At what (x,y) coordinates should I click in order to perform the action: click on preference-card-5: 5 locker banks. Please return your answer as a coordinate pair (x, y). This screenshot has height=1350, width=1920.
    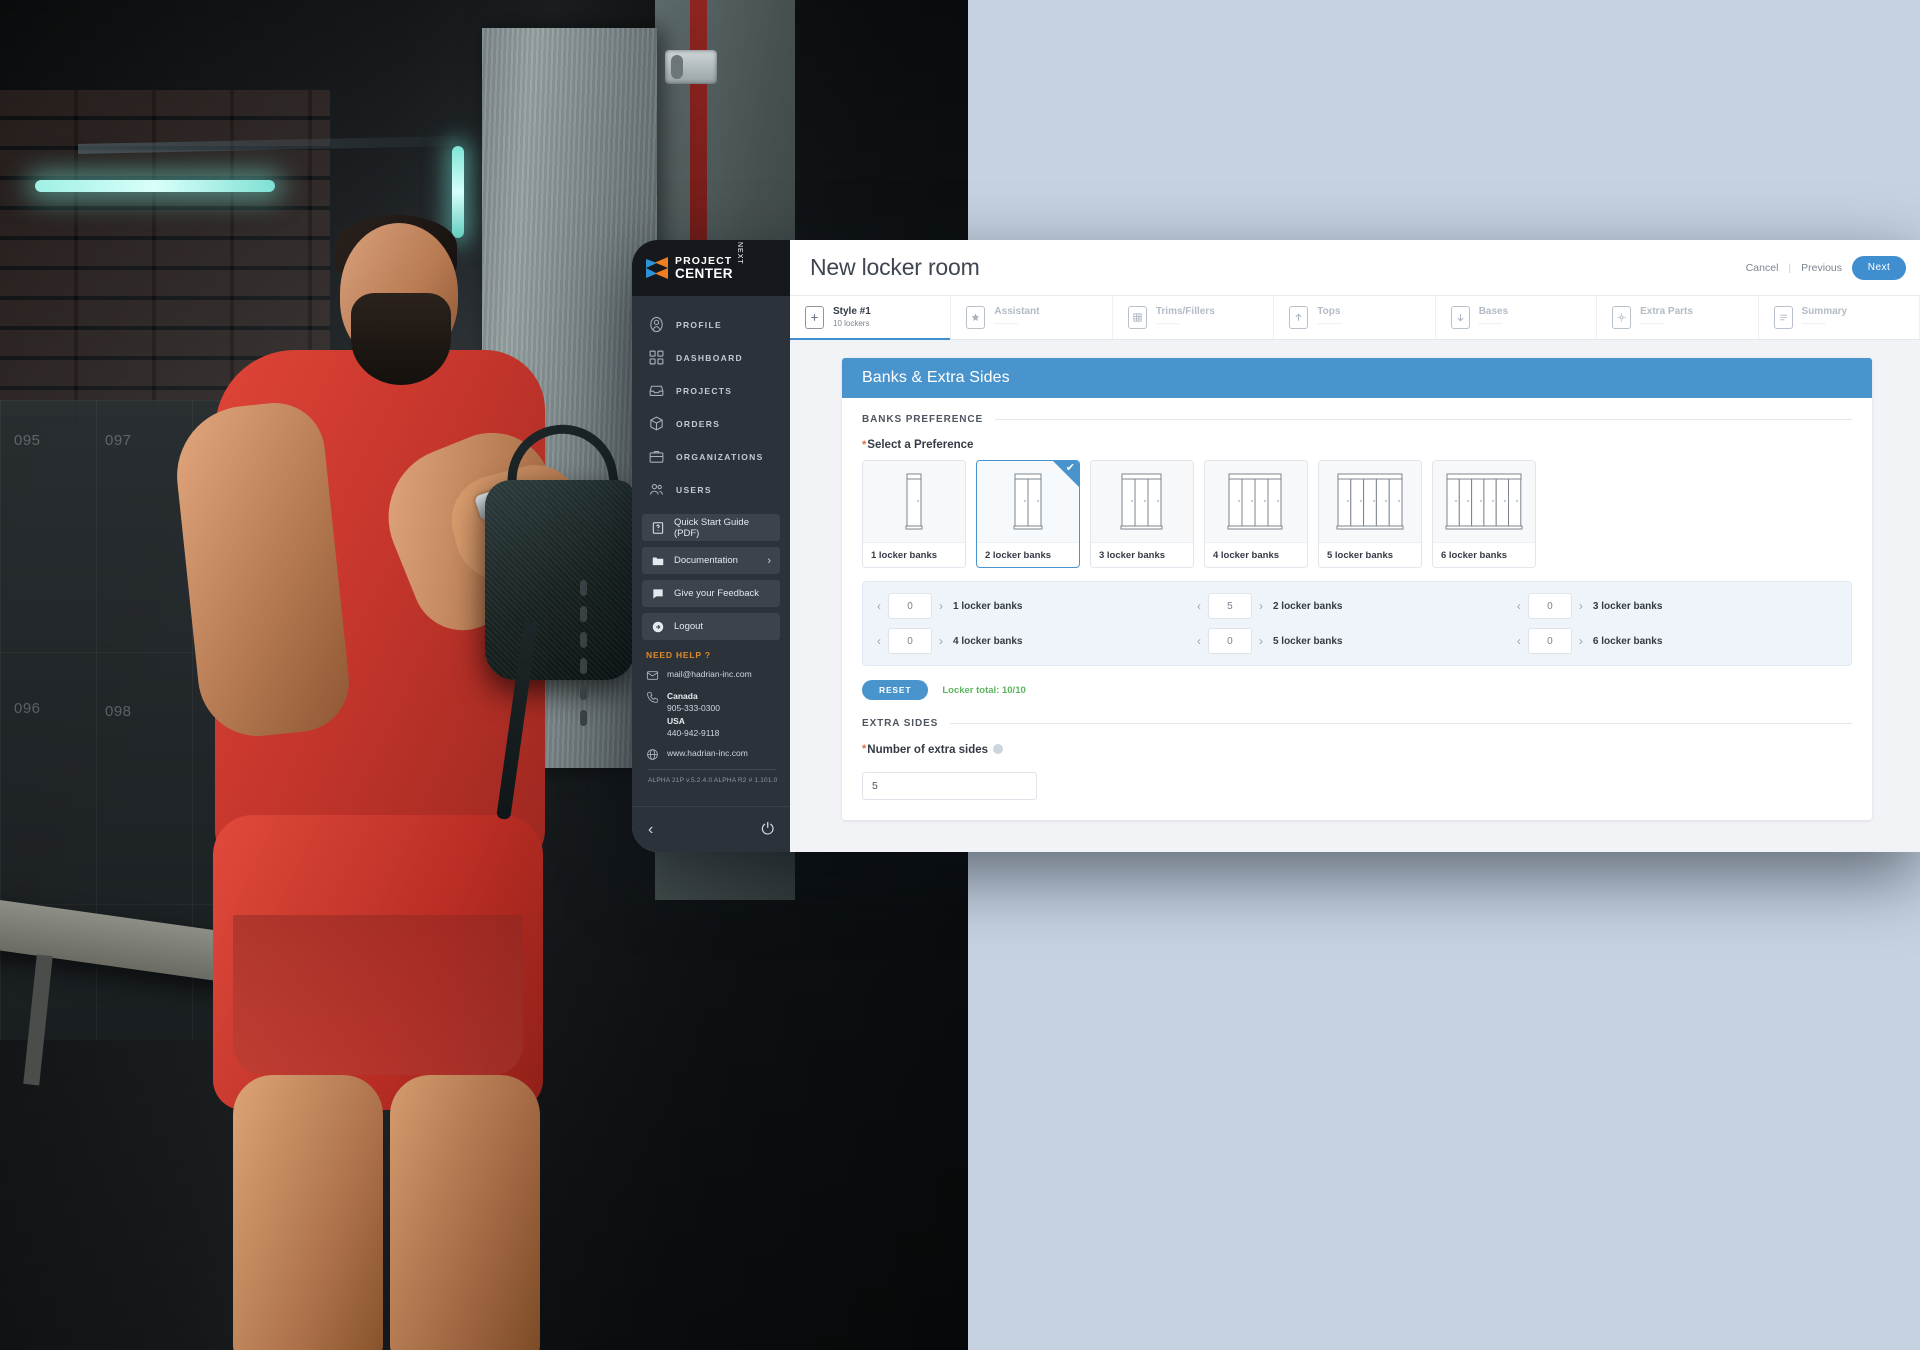
    Looking at the image, I should click on (1370, 514).